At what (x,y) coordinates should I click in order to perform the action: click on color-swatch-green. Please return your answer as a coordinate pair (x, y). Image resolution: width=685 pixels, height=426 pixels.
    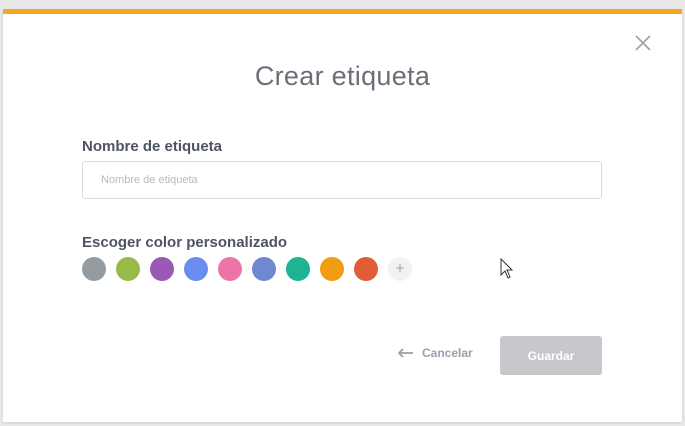
    Looking at the image, I should click on (128, 269).